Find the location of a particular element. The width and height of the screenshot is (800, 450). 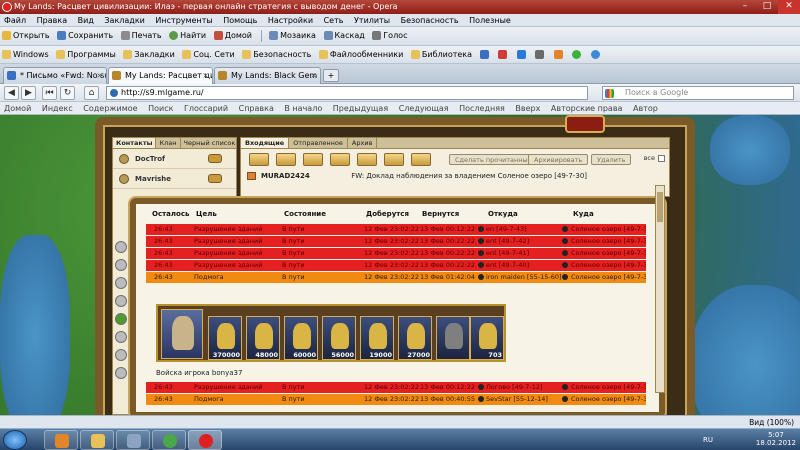

contact-item: Mavrishe is located at coordinates (174, 179).